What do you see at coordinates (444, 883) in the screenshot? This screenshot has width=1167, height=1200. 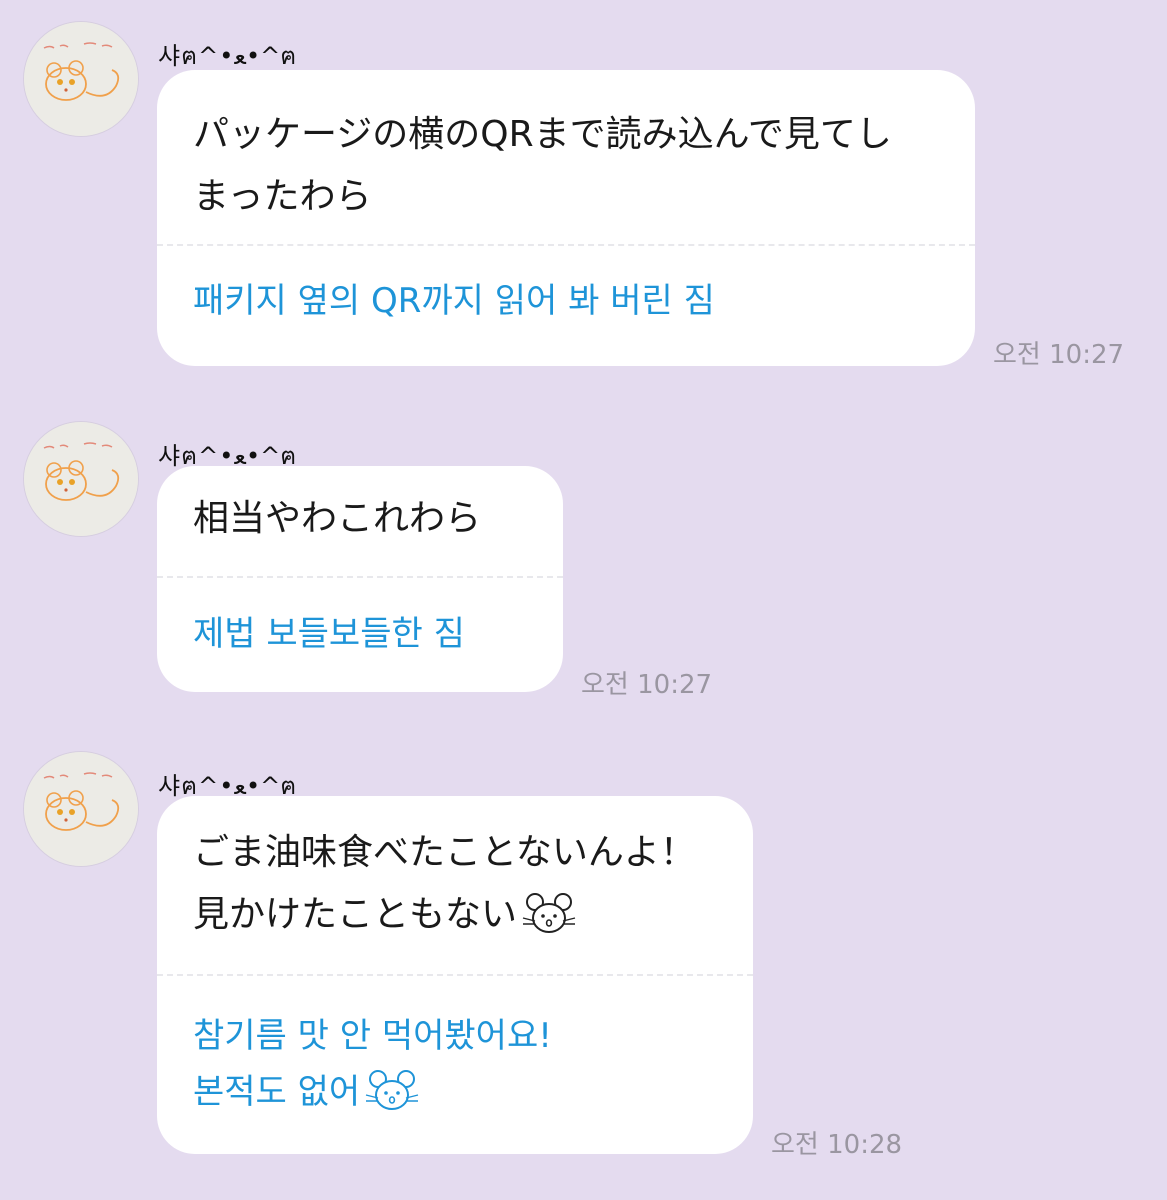 I see `original-text-content: ごま油味食べたことないんよ！ 見かけたこともない` at bounding box center [444, 883].